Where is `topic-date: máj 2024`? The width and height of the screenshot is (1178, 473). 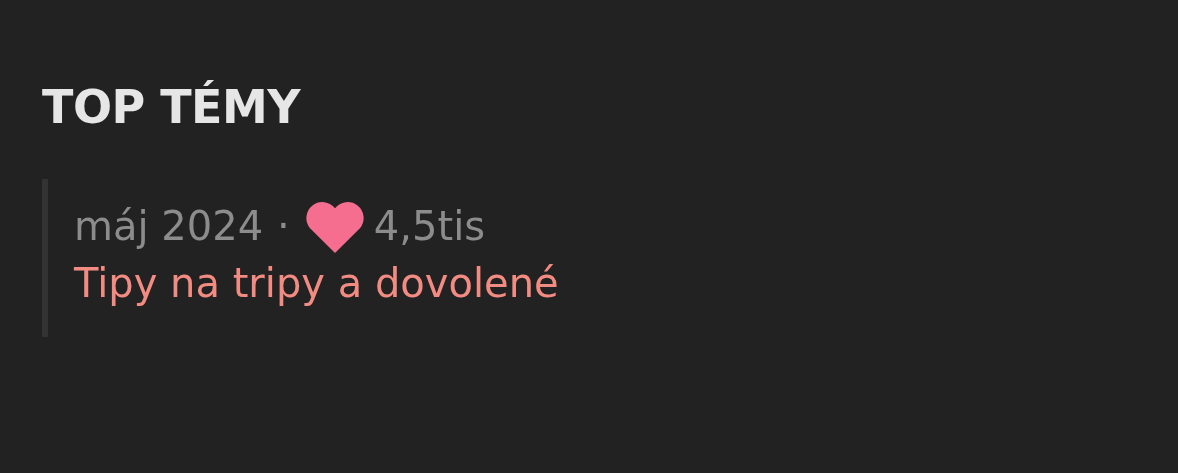 topic-date: máj 2024 is located at coordinates (169, 226).